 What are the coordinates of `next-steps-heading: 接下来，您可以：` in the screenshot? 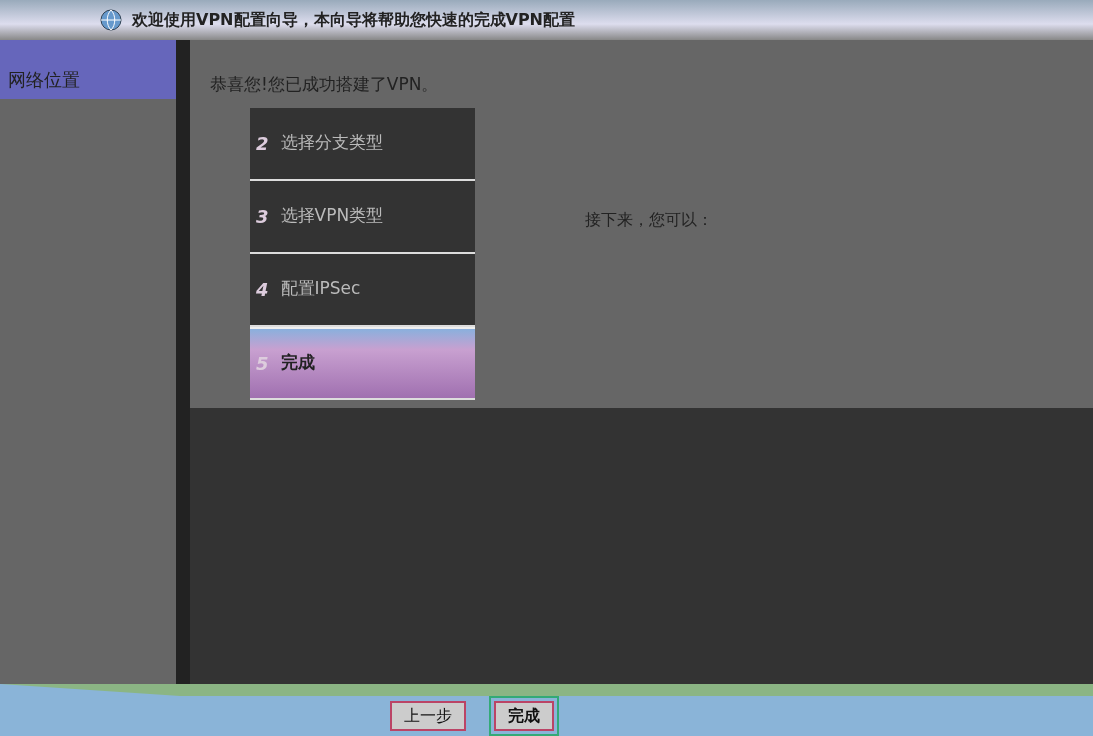 It's located at (649, 219).